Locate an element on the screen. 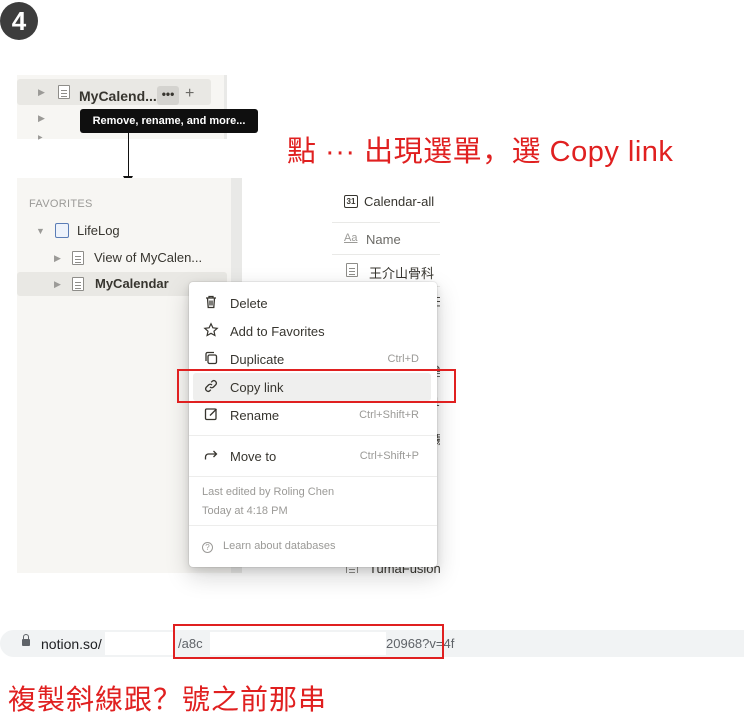  edited-time-text: Today at 4:18 PM is located at coordinates (245, 511).